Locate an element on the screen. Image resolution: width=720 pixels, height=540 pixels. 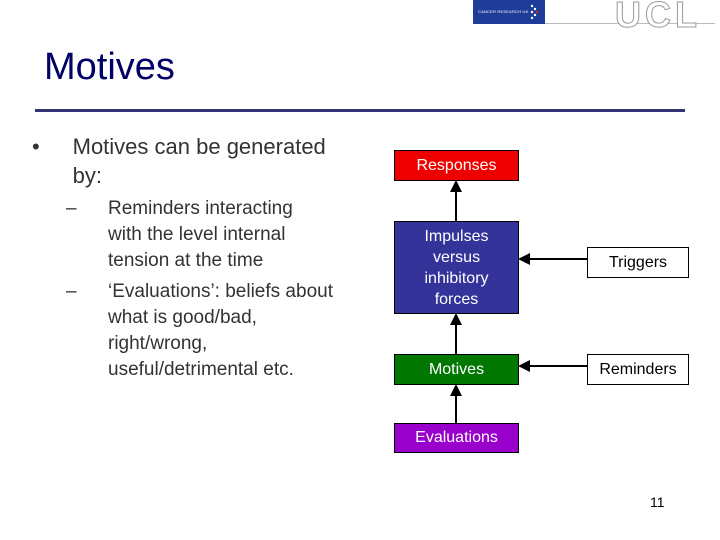
node-label: Reminders is located at coordinates (638, 369).